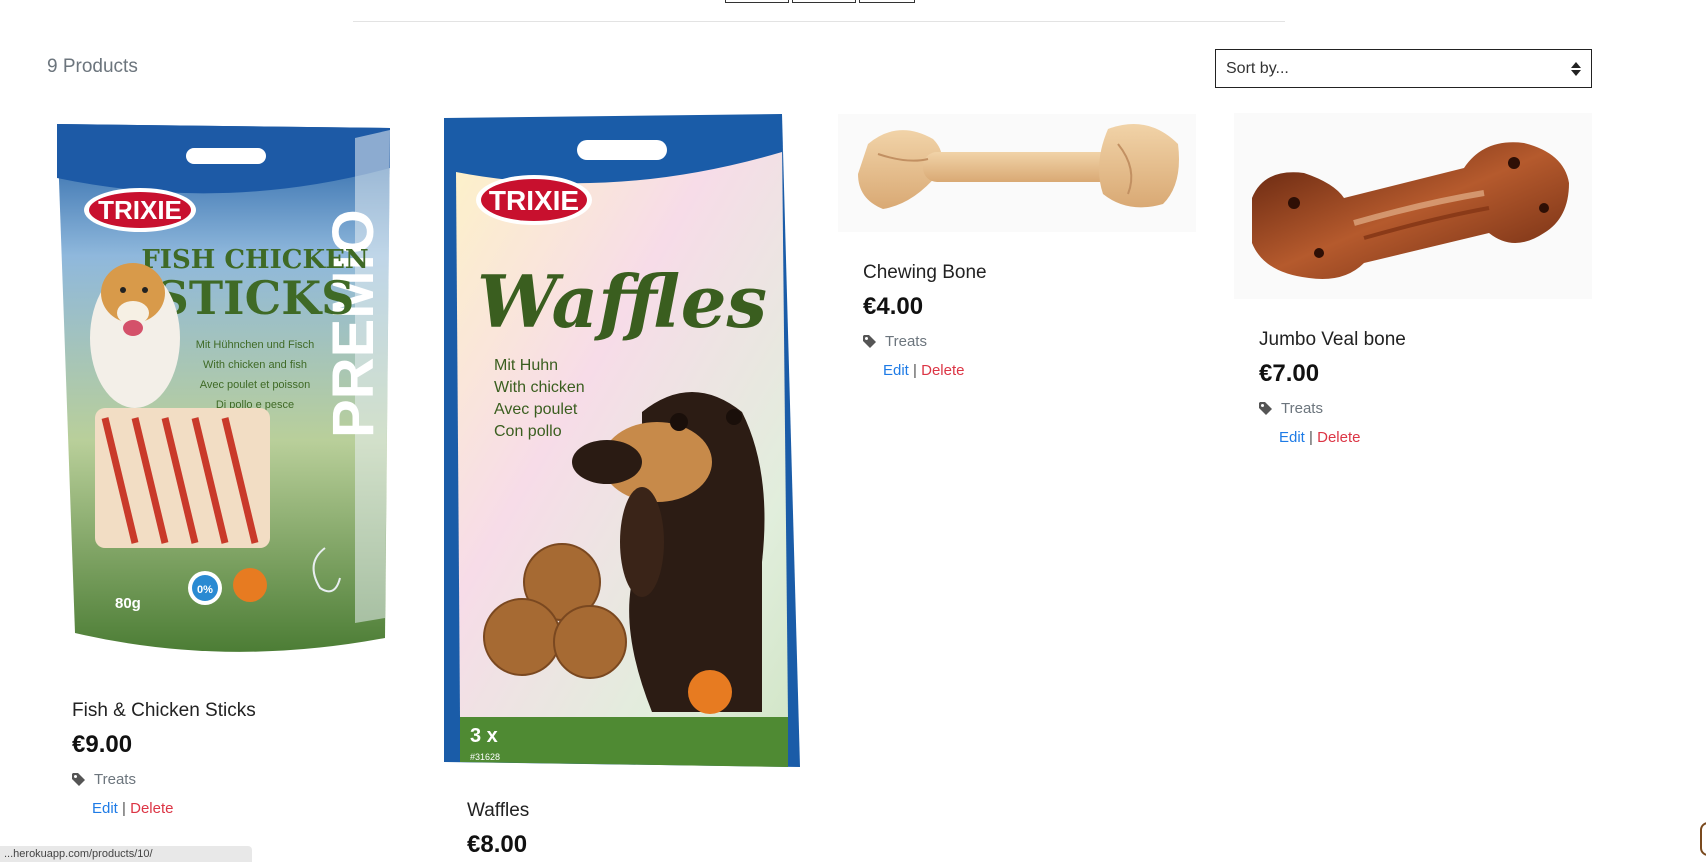  Describe the element at coordinates (498, 811) in the screenshot. I see `product-name: Waffles` at that location.